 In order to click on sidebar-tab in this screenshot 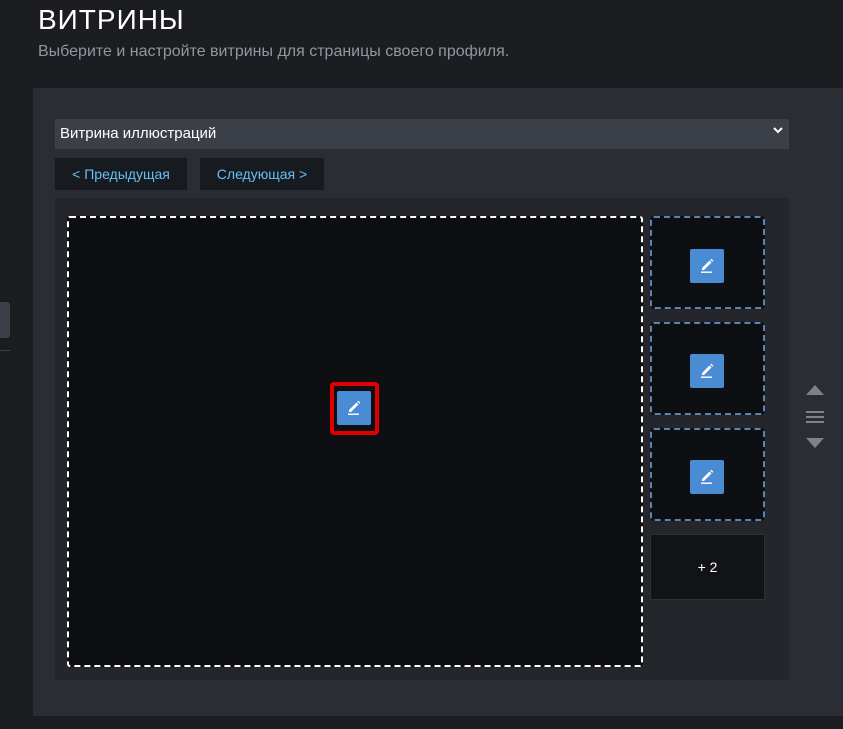, I will do `click(5, 320)`.